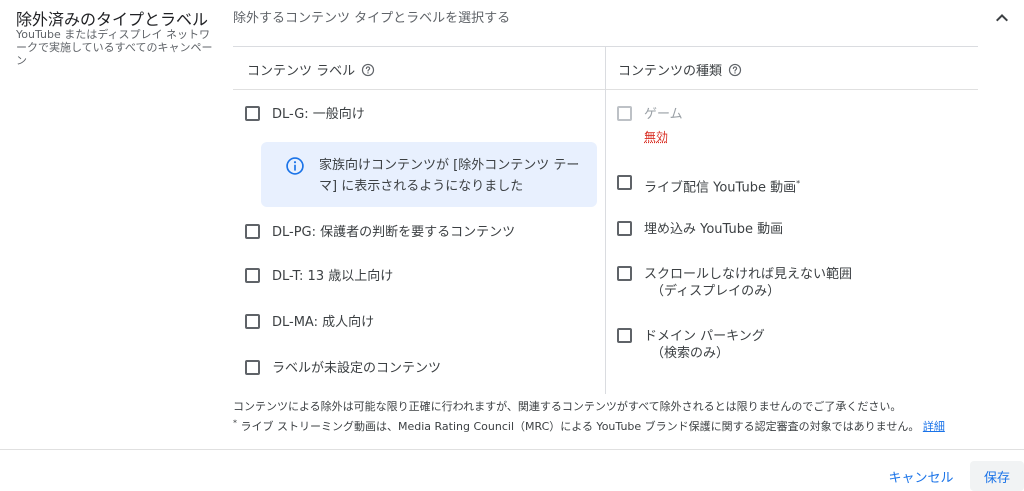 Image resolution: width=1024 pixels, height=491 pixels. What do you see at coordinates (714, 229) in the screenshot?
I see `option-label: 埋め込み YouTube 動画` at bounding box center [714, 229].